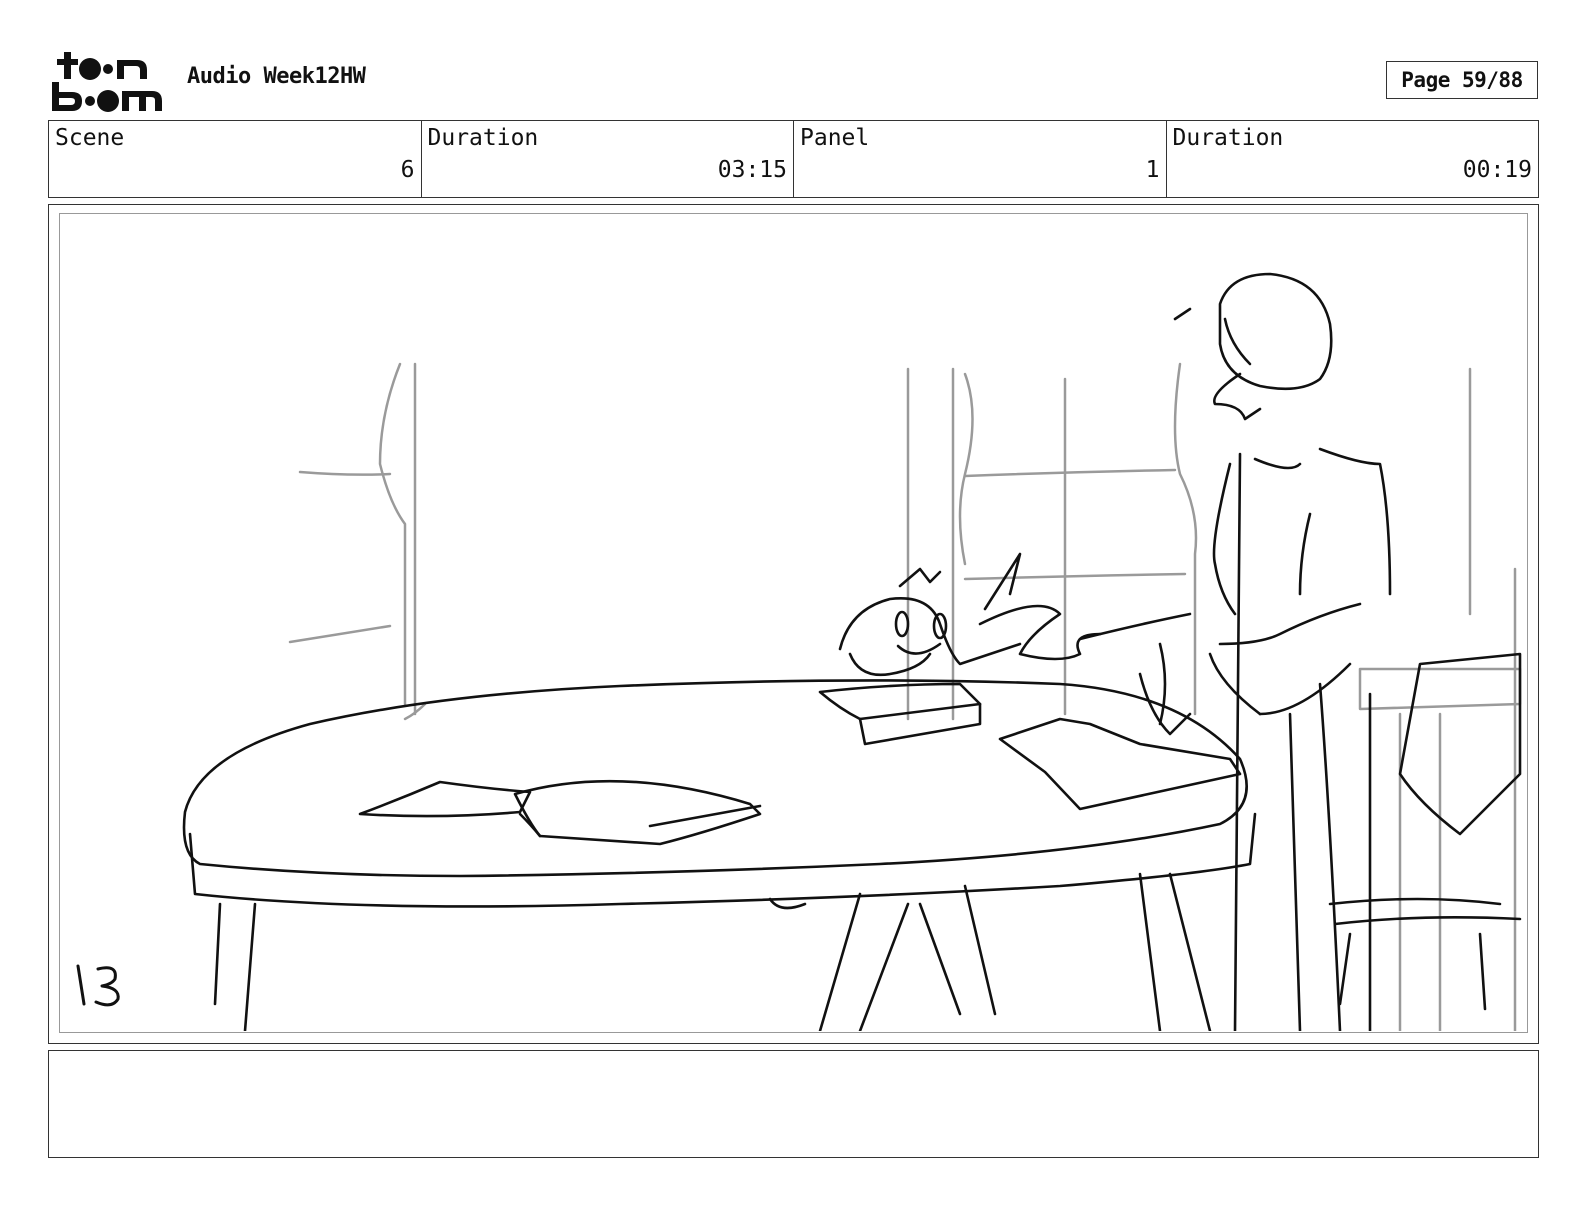  Describe the element at coordinates (1353, 159) in the screenshot. I see `panel-duration-cell: Duration 00:19` at that location.